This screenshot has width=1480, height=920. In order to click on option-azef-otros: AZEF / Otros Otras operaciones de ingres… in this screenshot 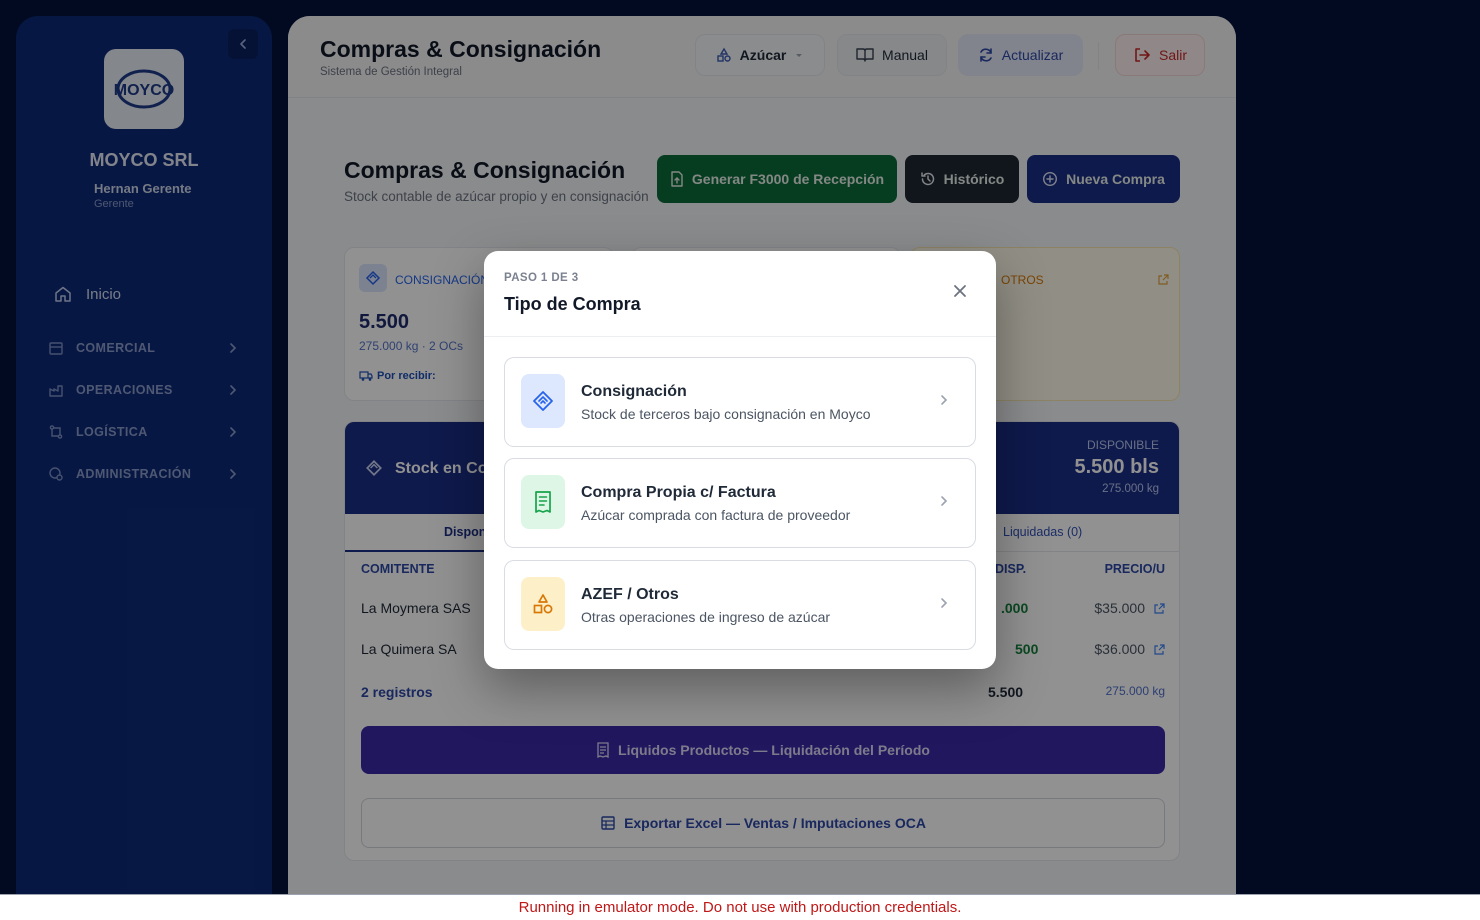, I will do `click(740, 605)`.